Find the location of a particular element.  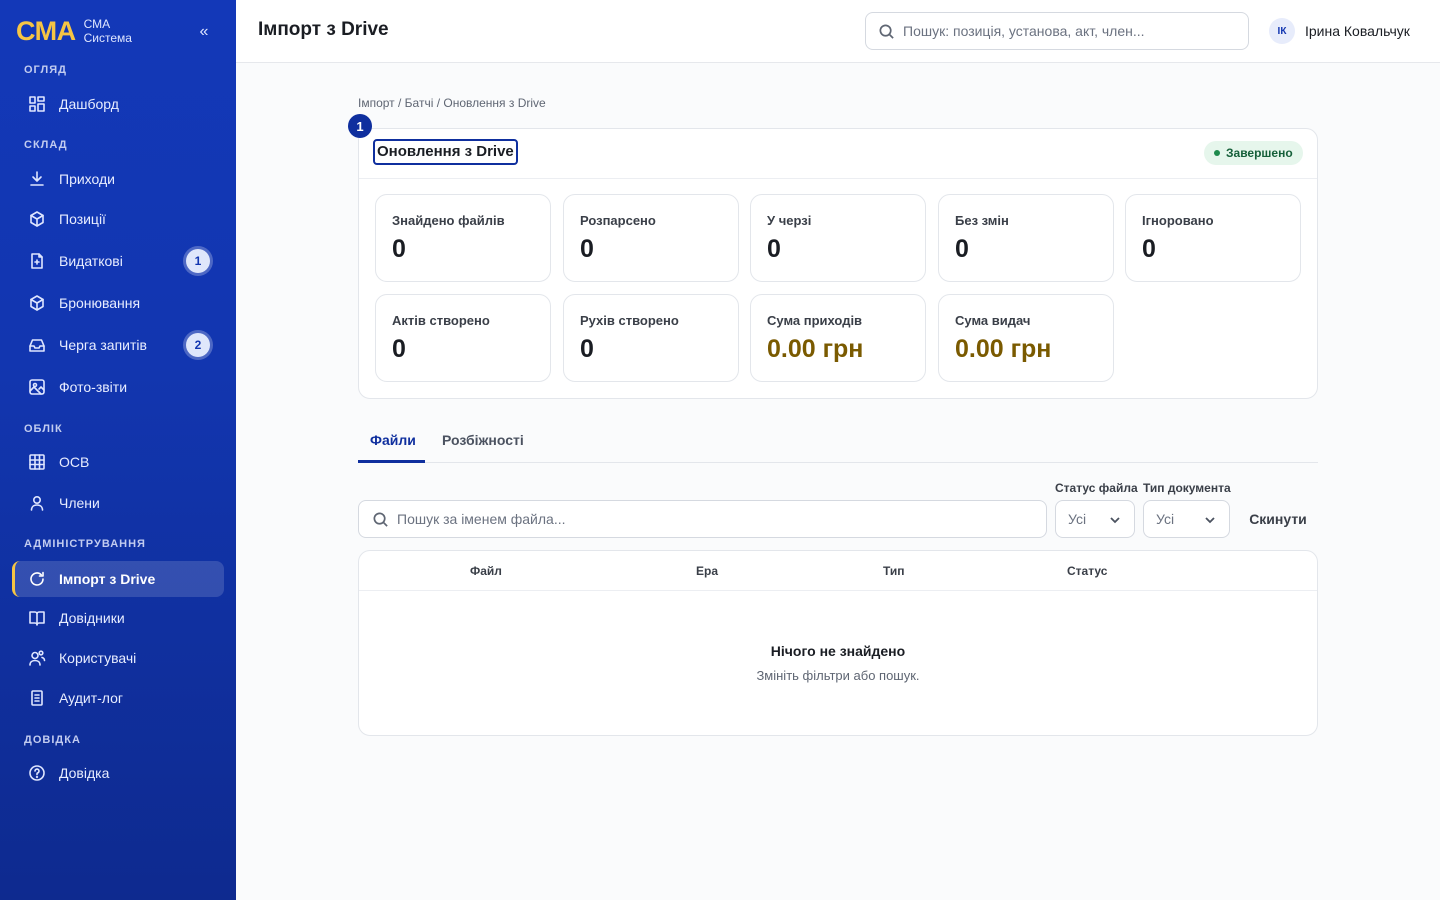

stat-label: Знайдено файлів is located at coordinates (448, 220).